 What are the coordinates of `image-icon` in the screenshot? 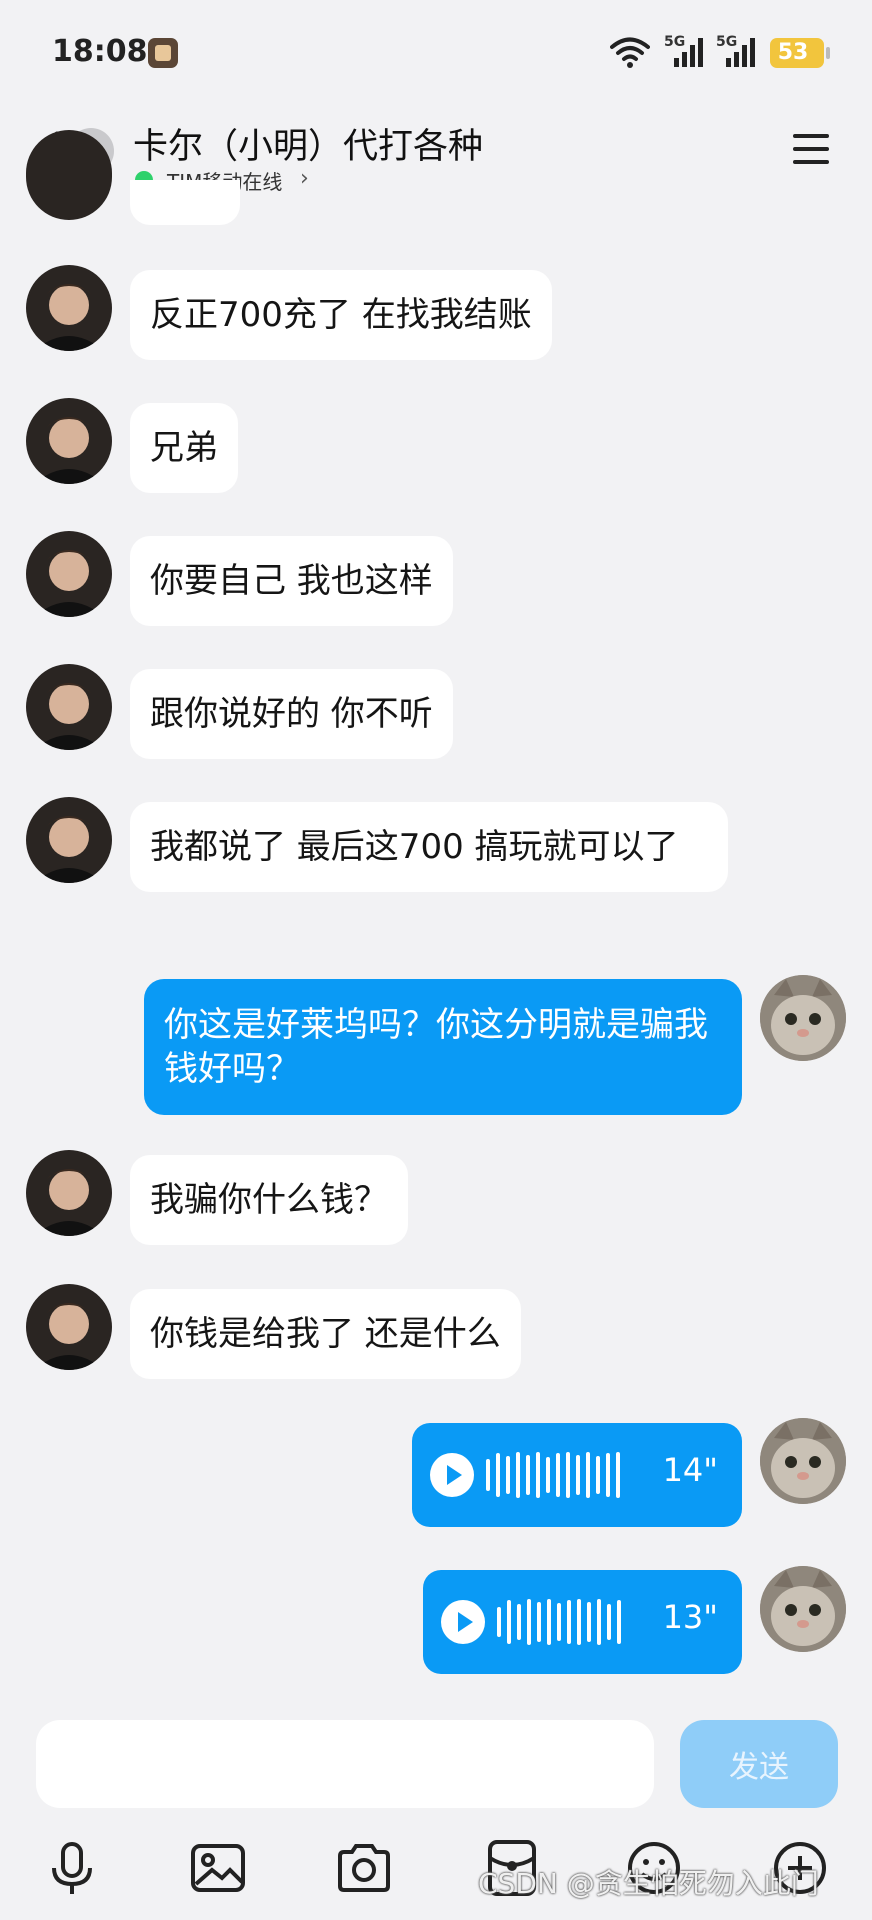 It's located at (218, 1868).